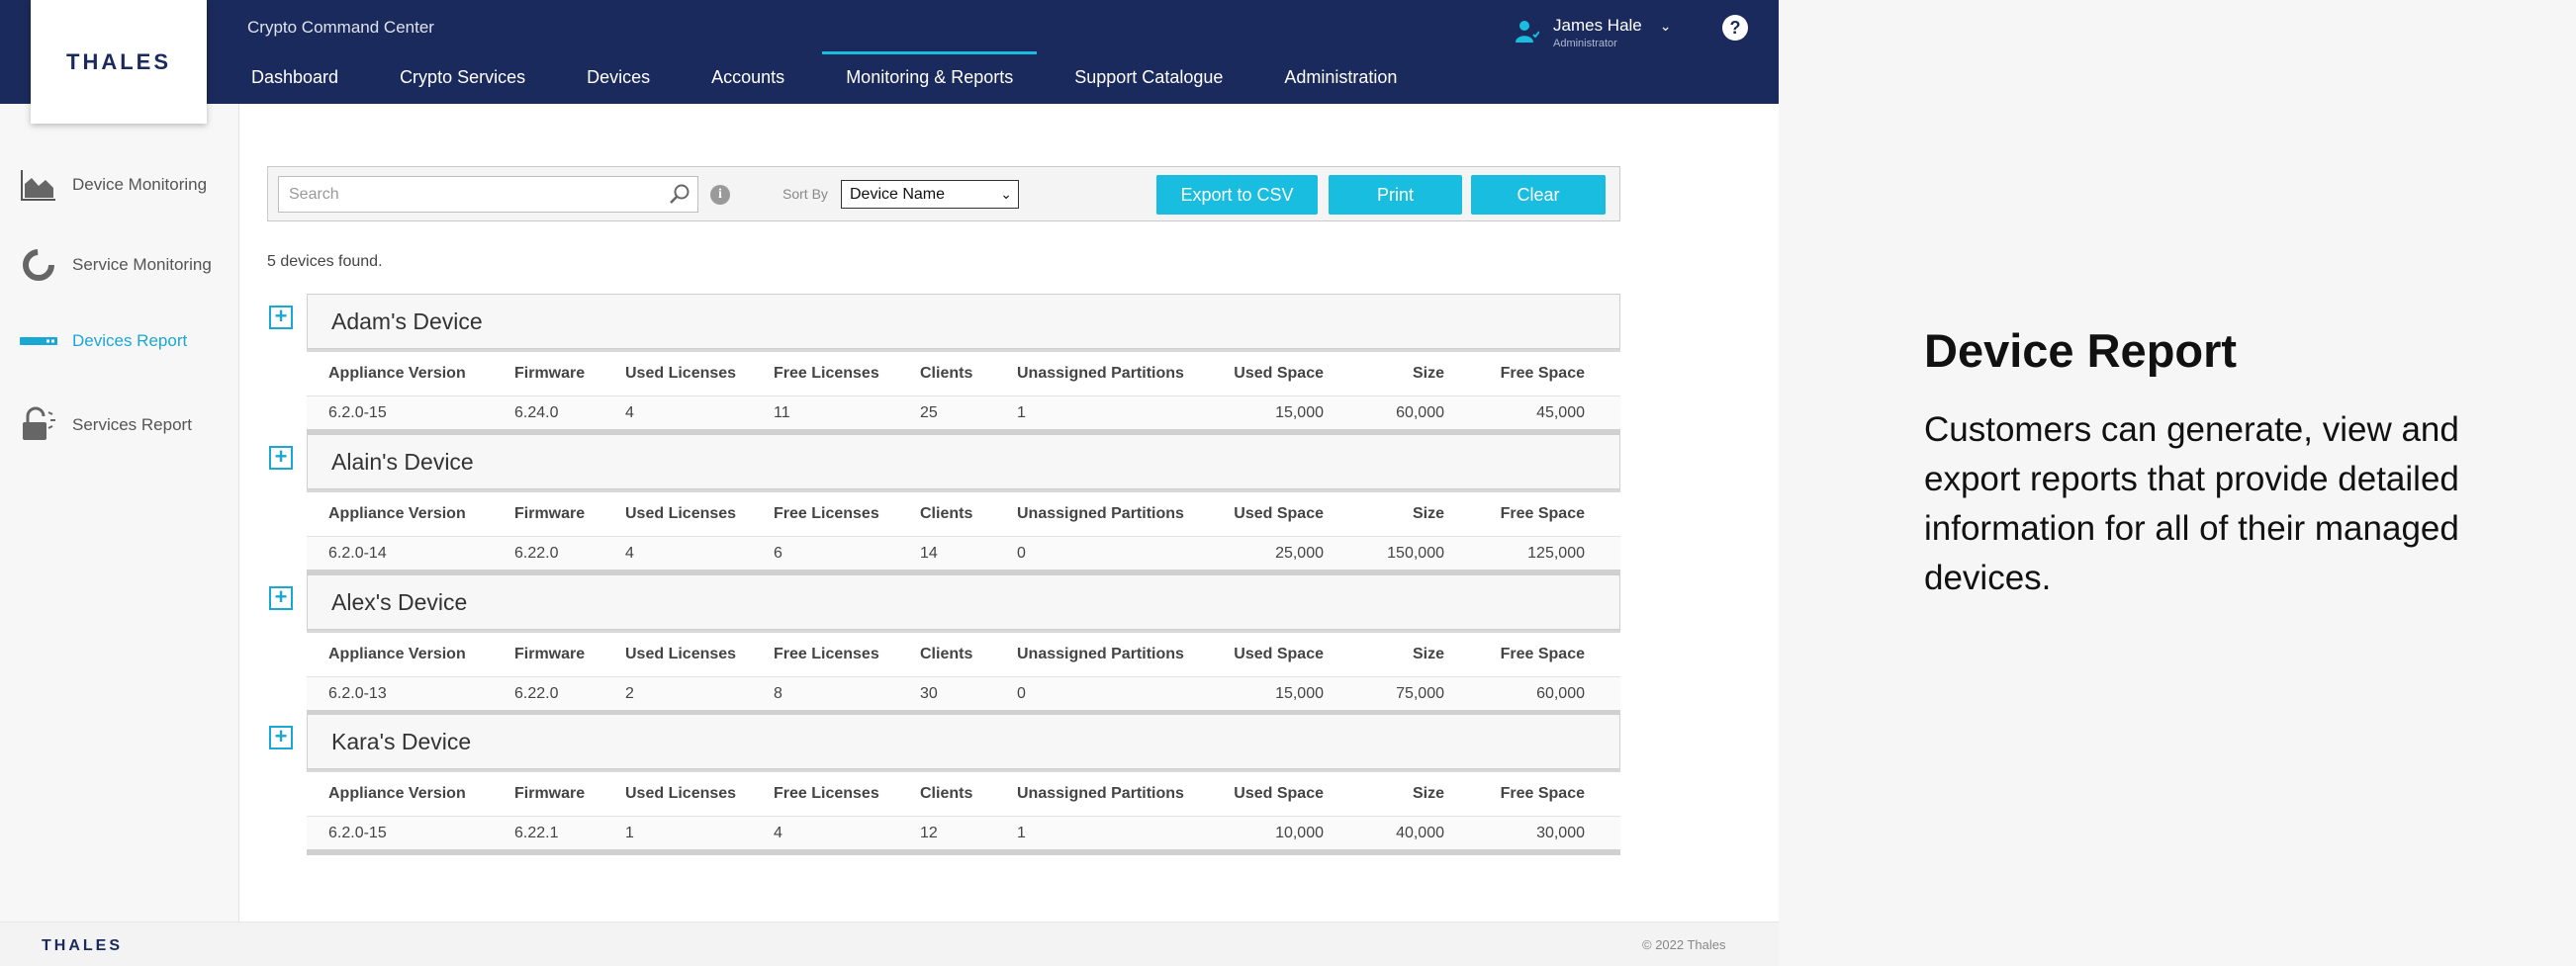 This screenshot has width=2576, height=966. What do you see at coordinates (782, 412) in the screenshot?
I see `table-cell: 11` at bounding box center [782, 412].